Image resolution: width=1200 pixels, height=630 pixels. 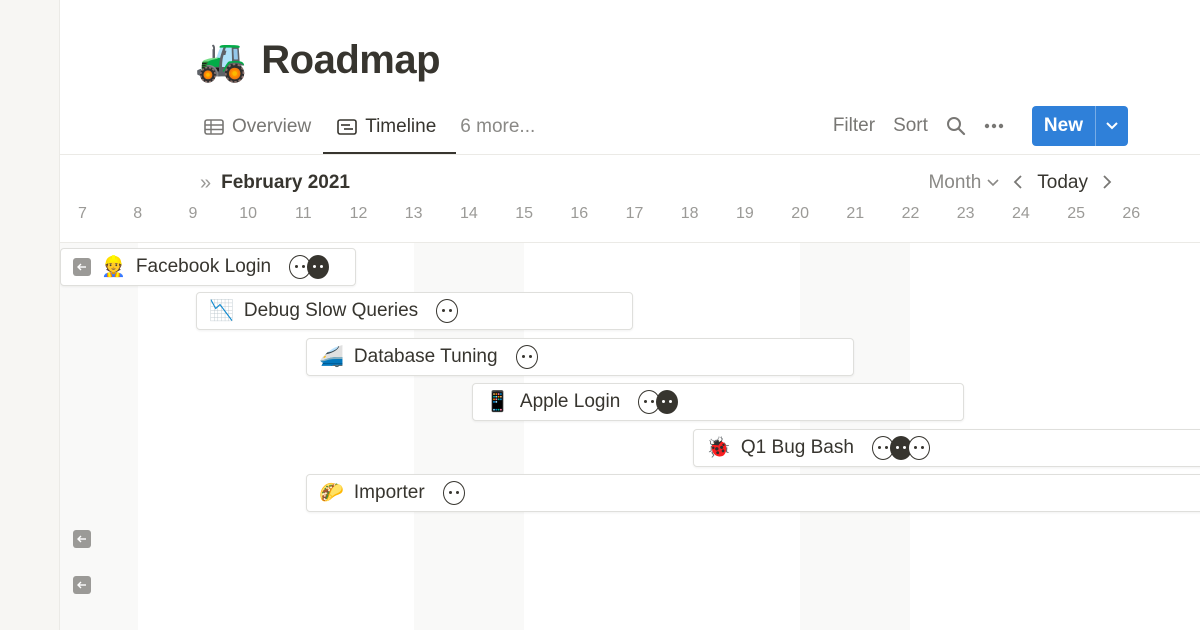 I want to click on chevron-down-icon, so click(x=993, y=183).